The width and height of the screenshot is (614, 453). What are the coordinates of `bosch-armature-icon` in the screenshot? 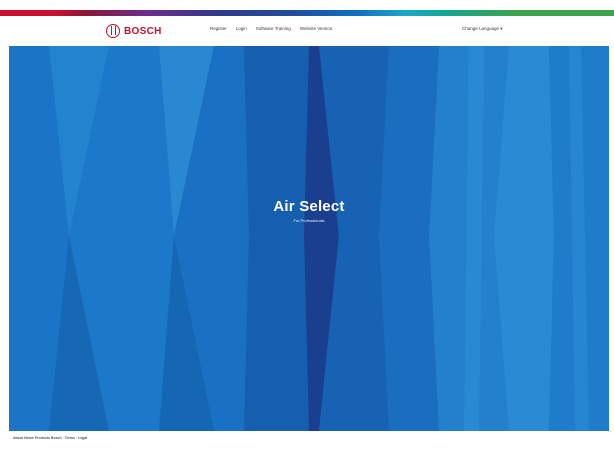 It's located at (113, 31).